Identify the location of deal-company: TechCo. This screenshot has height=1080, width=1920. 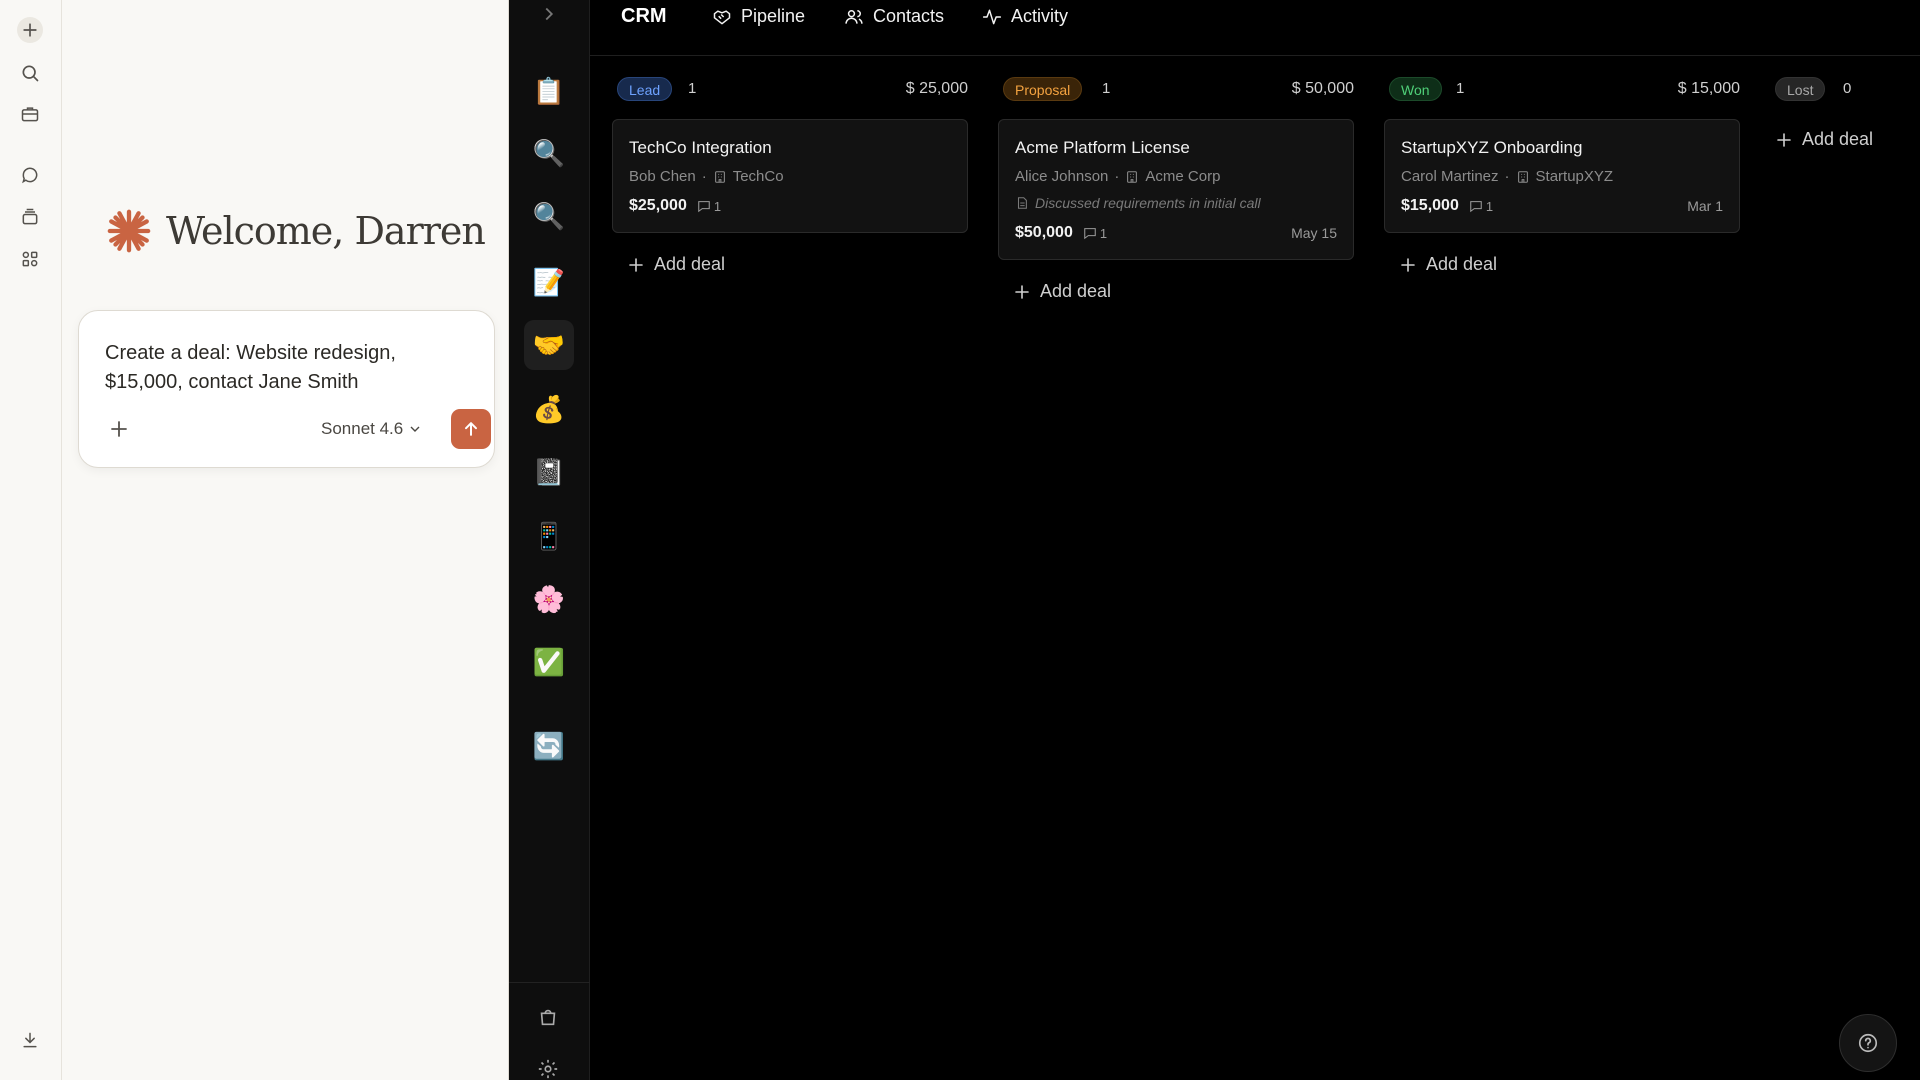
(758, 176).